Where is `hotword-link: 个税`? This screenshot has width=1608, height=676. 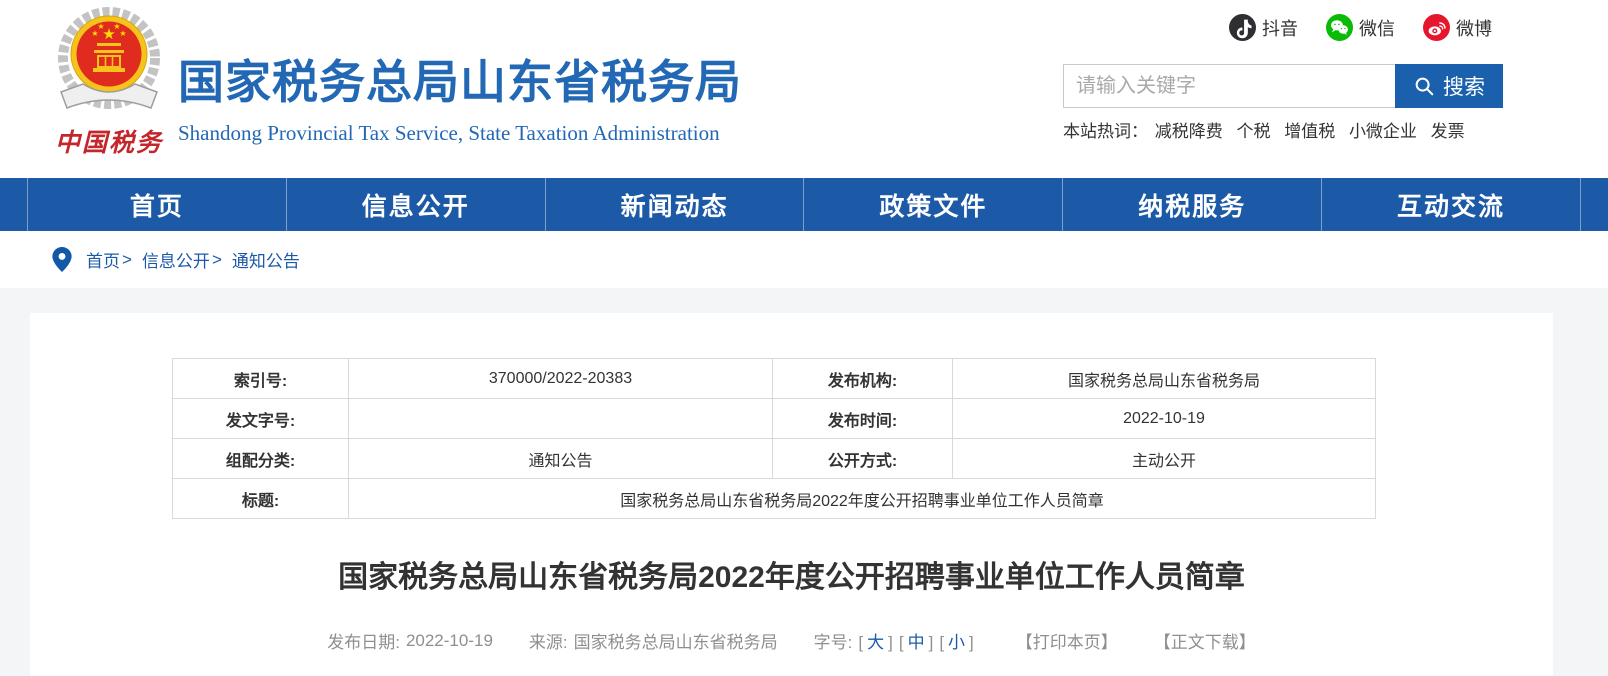
hotword-link: 个税 is located at coordinates (1253, 131).